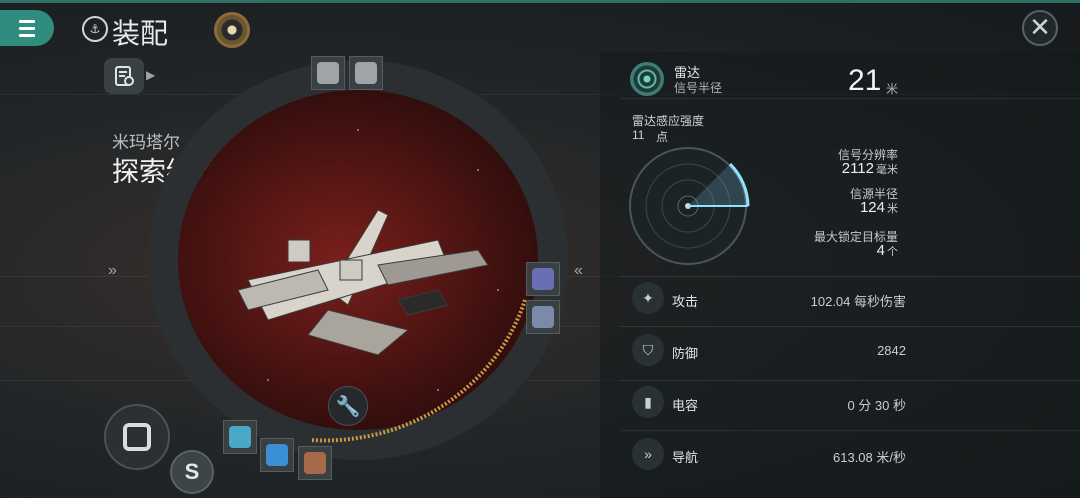 This screenshot has height=498, width=1080. I want to click on attack-value: 102.04 每秒伤害, so click(858, 301).